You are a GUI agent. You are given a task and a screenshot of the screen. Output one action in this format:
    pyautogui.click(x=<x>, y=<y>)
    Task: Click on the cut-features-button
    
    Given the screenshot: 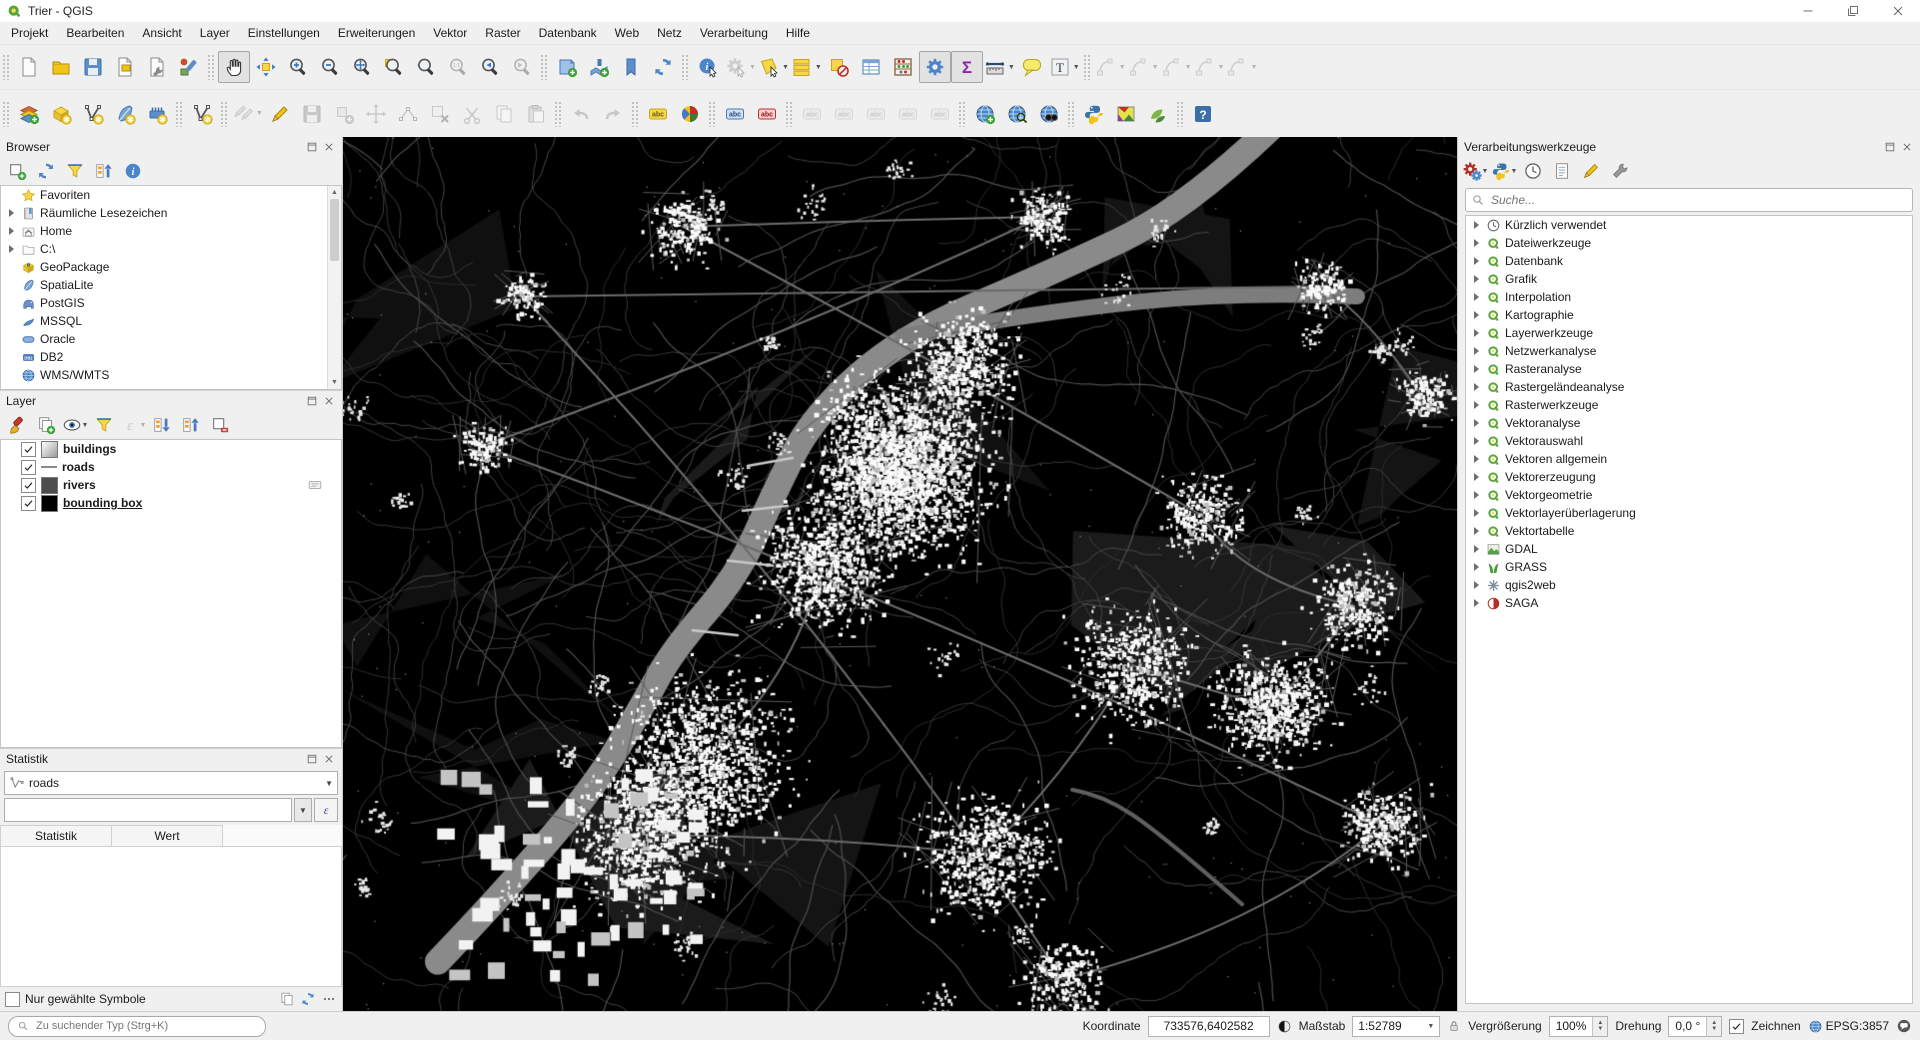 What is the action you would take?
    pyautogui.click(x=472, y=114)
    